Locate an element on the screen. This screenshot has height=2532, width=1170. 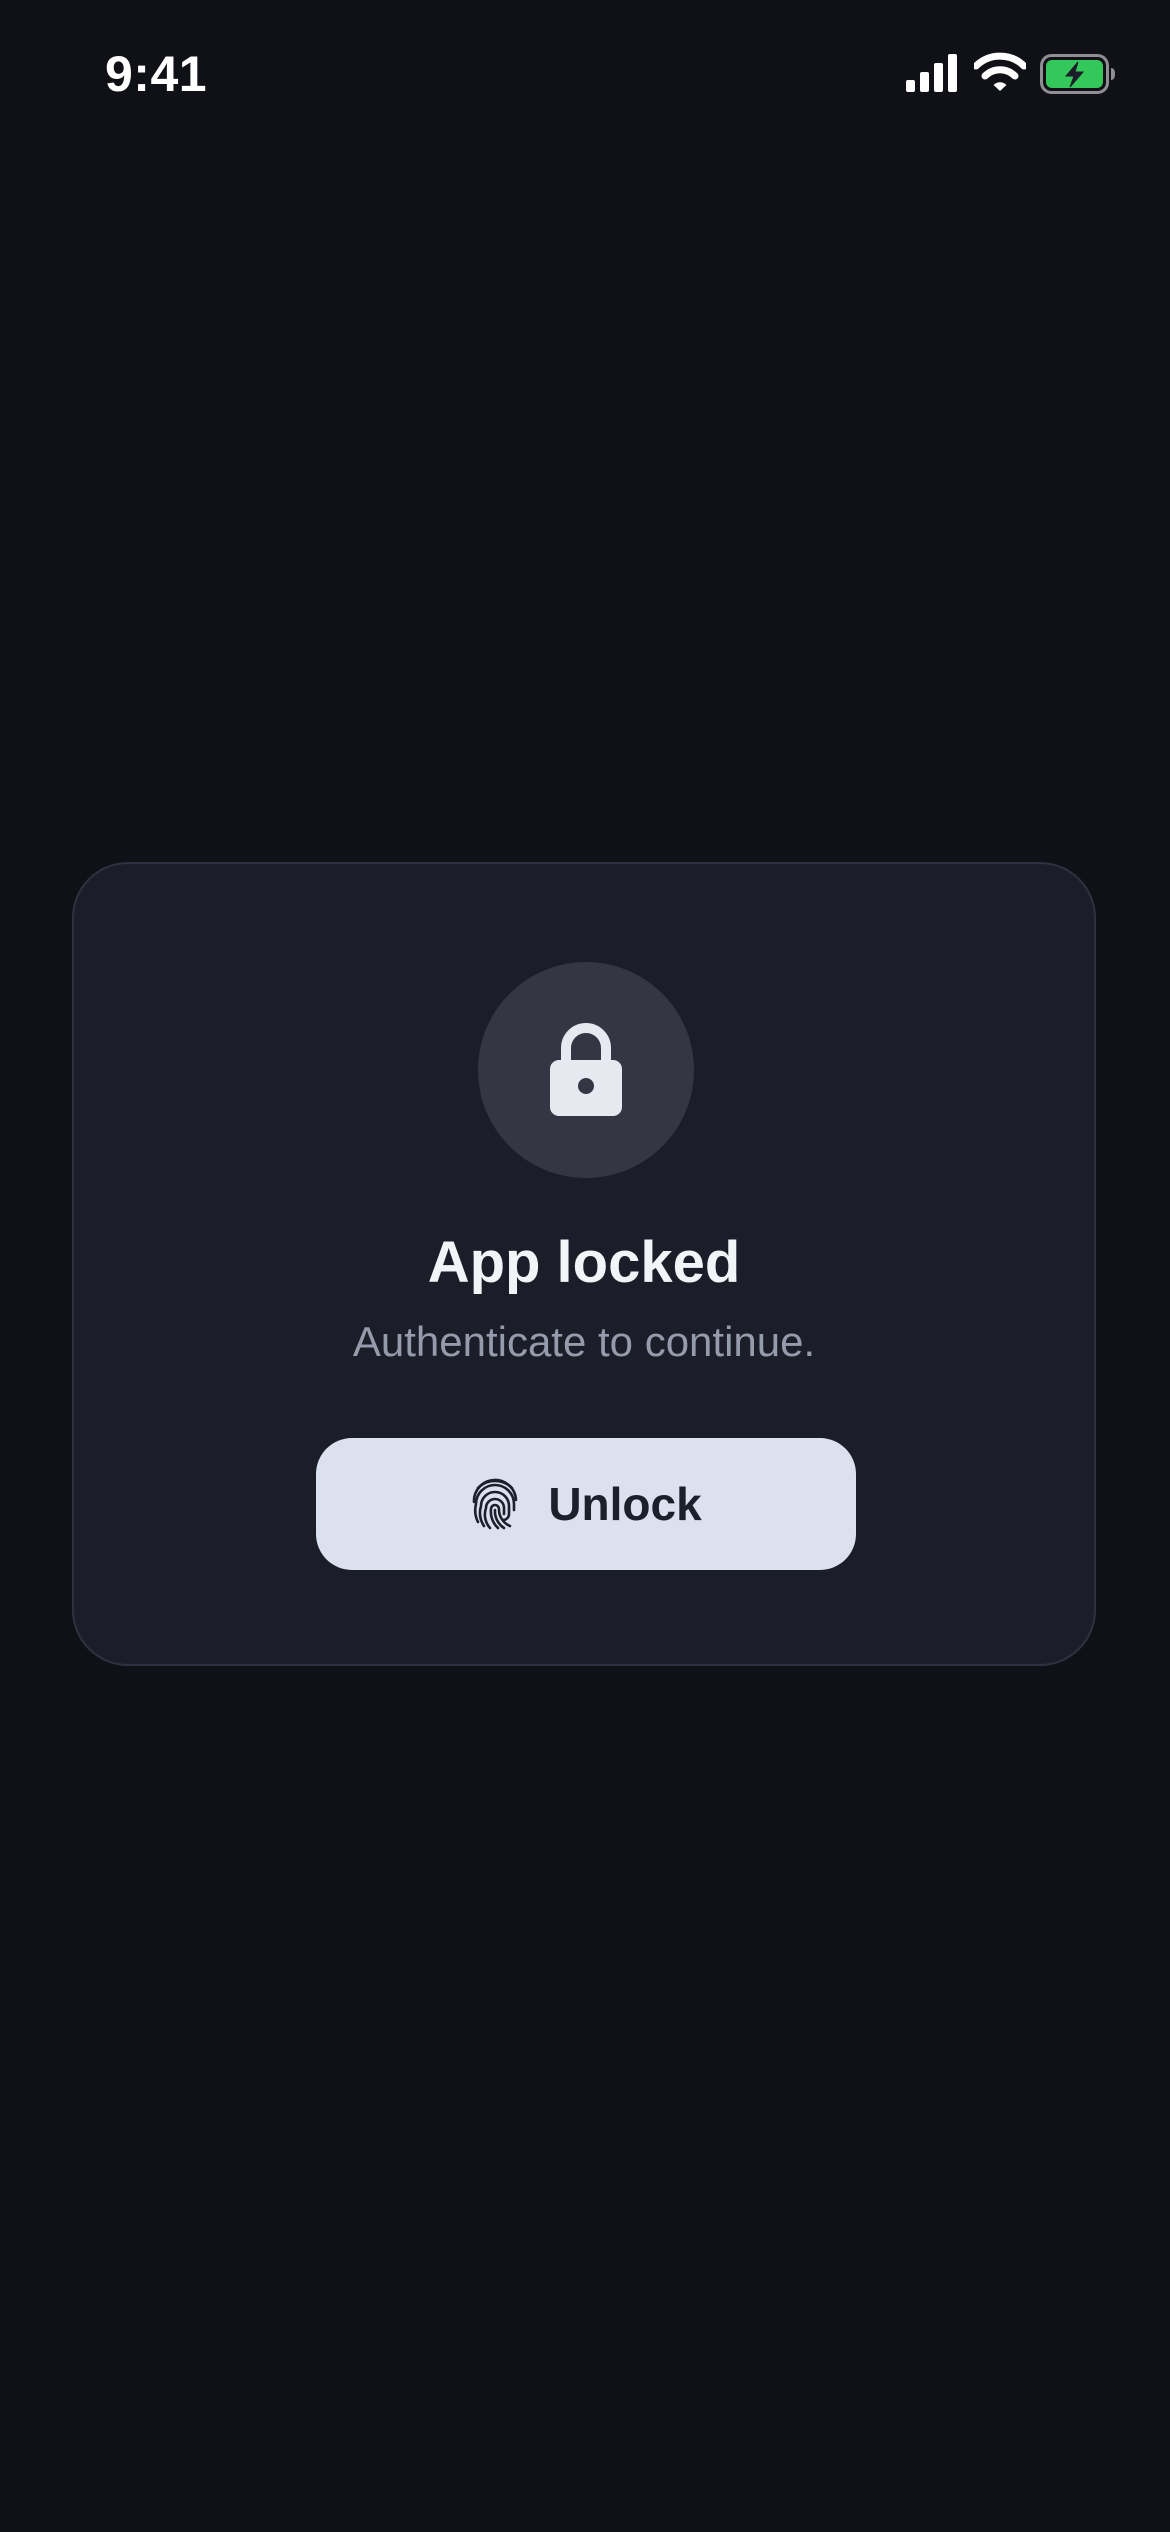
status-time: 9:41 is located at coordinates (156, 74).